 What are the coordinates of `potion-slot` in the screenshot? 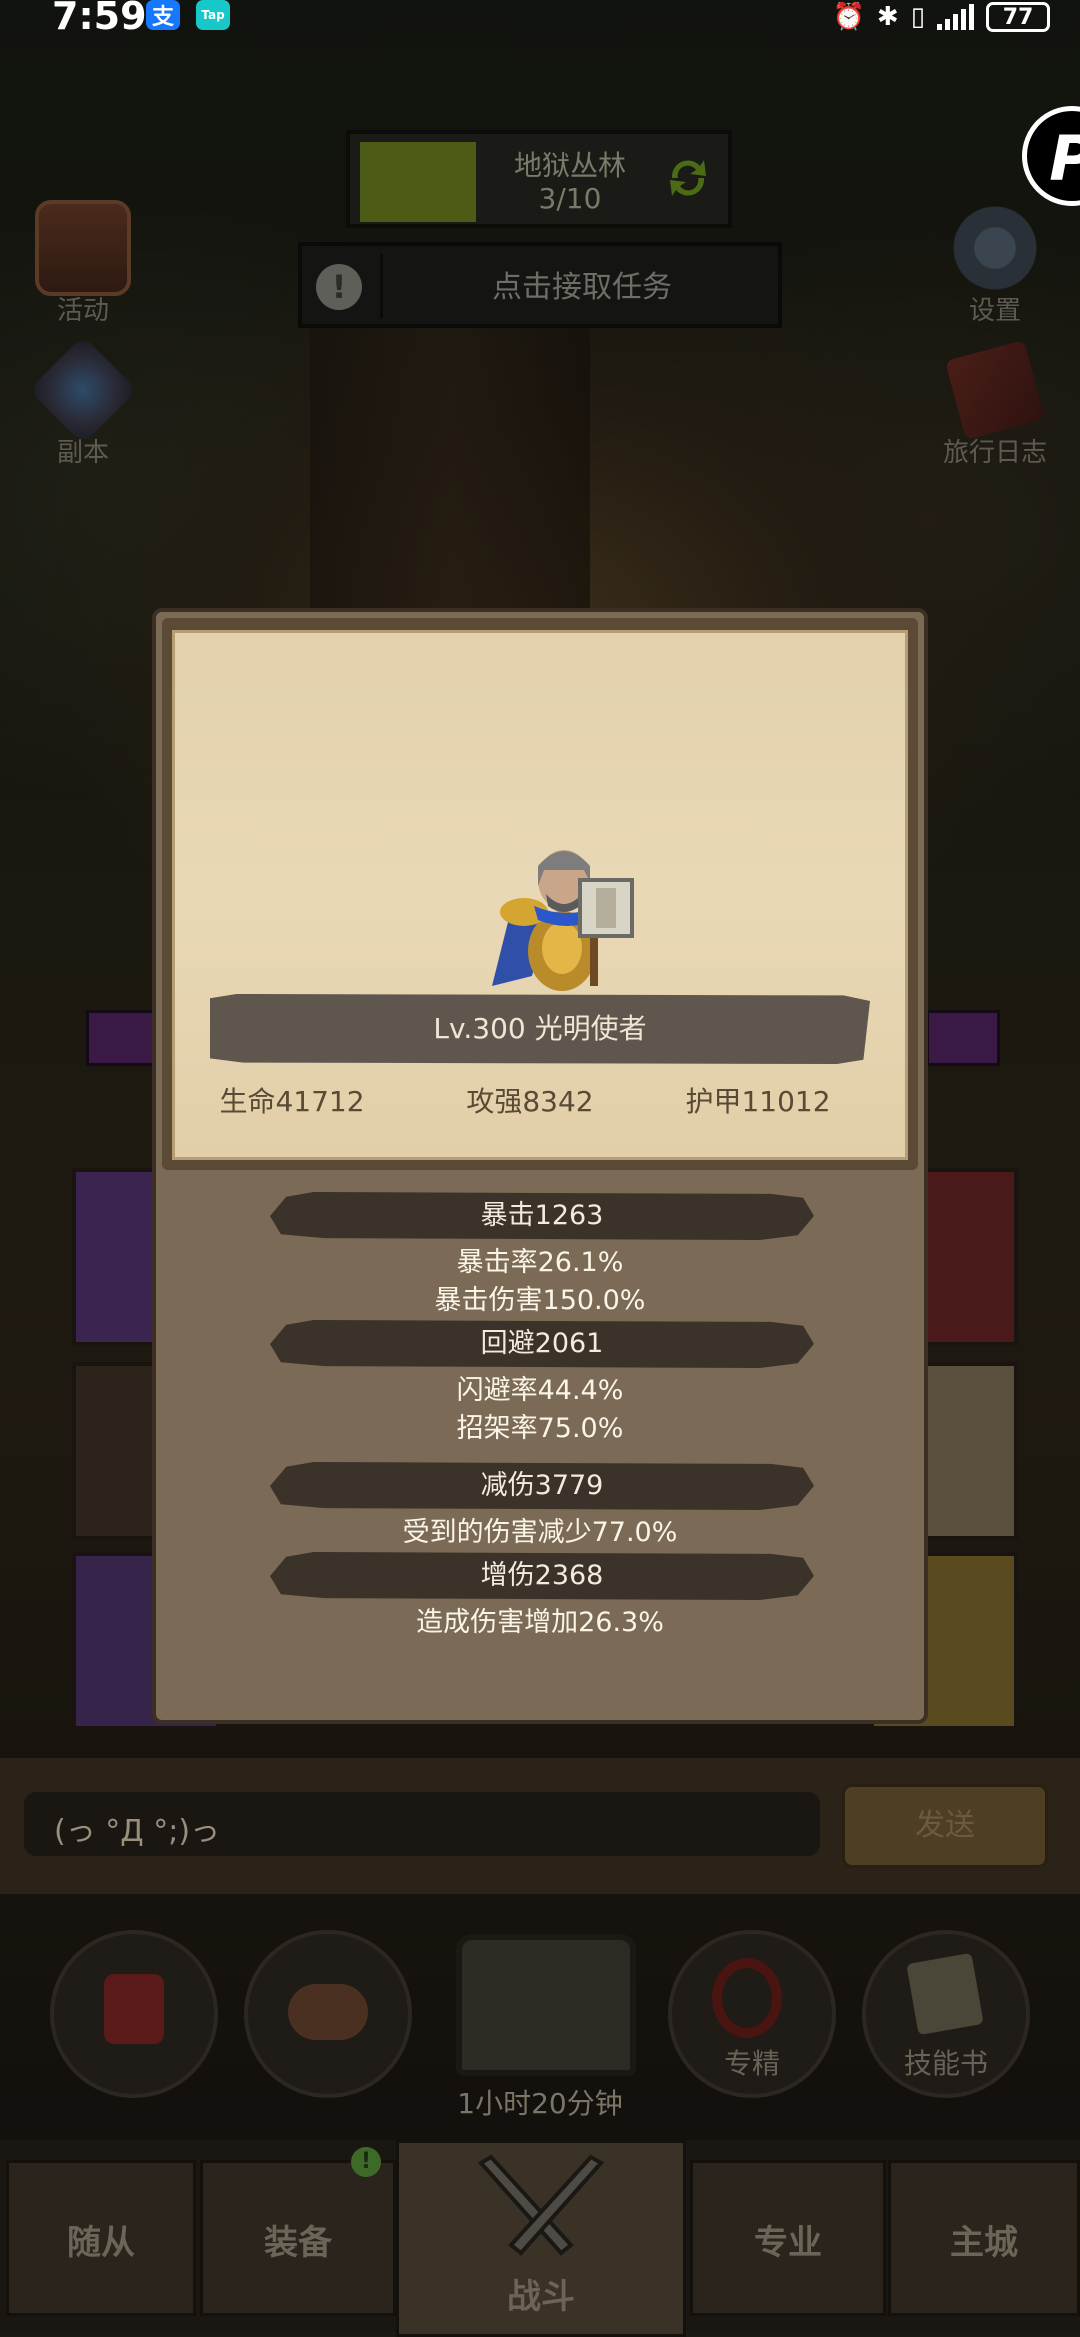 It's located at (134, 2014).